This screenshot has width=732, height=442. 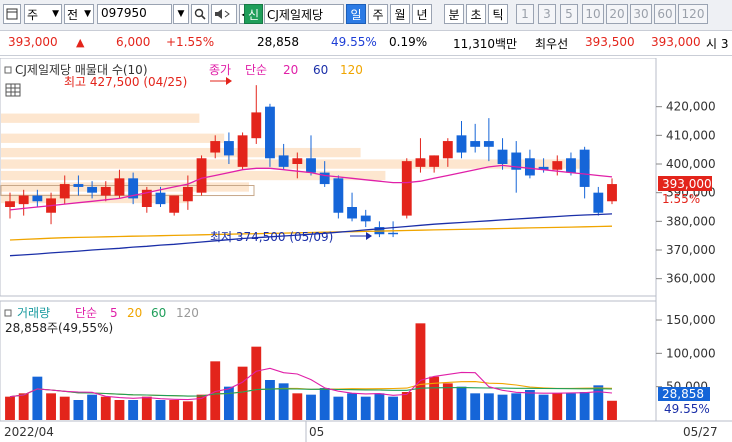 I want to click on ask-price: 393,500, so click(x=610, y=42).